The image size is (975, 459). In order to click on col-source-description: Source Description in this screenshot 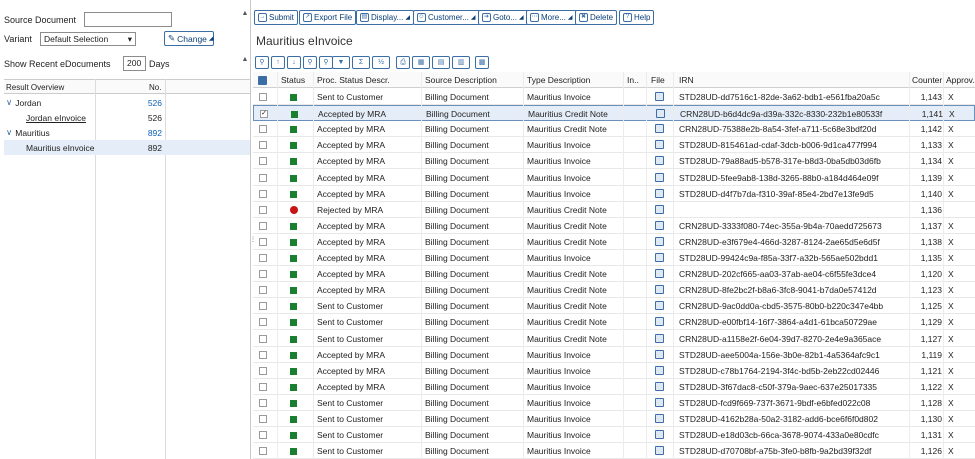, I will do `click(461, 80)`.